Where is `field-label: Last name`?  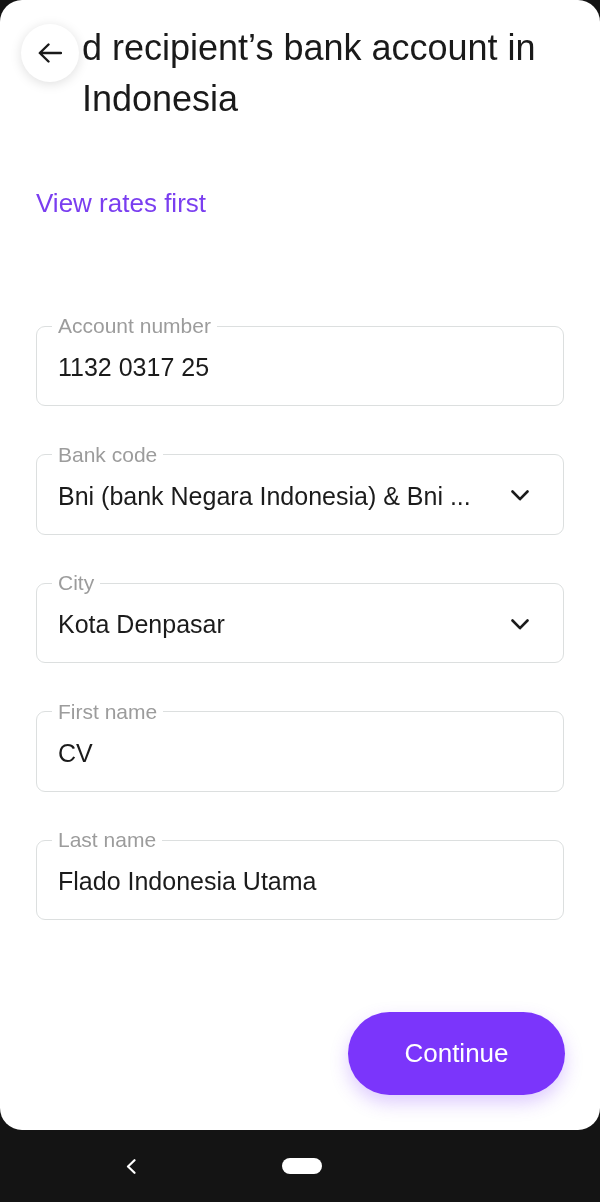
field-label: Last name is located at coordinates (107, 840).